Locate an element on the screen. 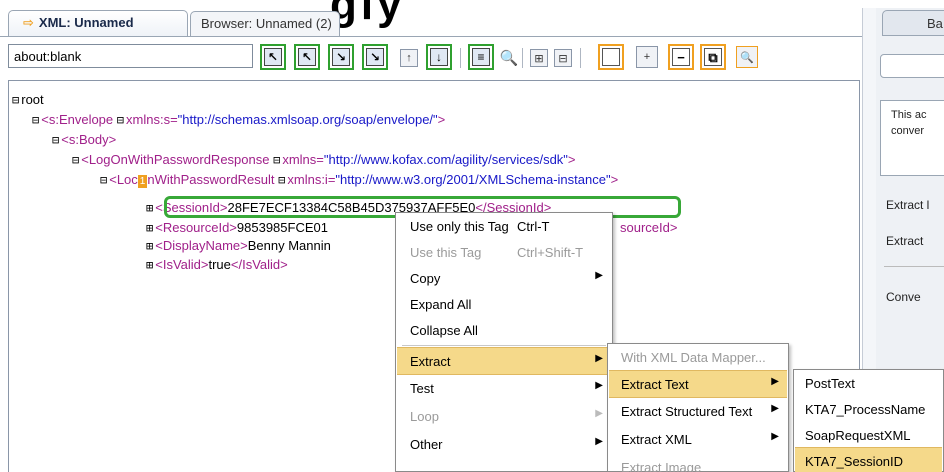 The height and width of the screenshot is (472, 944). tree-node-resourceid-tail: sourceId> is located at coordinates (648, 228).